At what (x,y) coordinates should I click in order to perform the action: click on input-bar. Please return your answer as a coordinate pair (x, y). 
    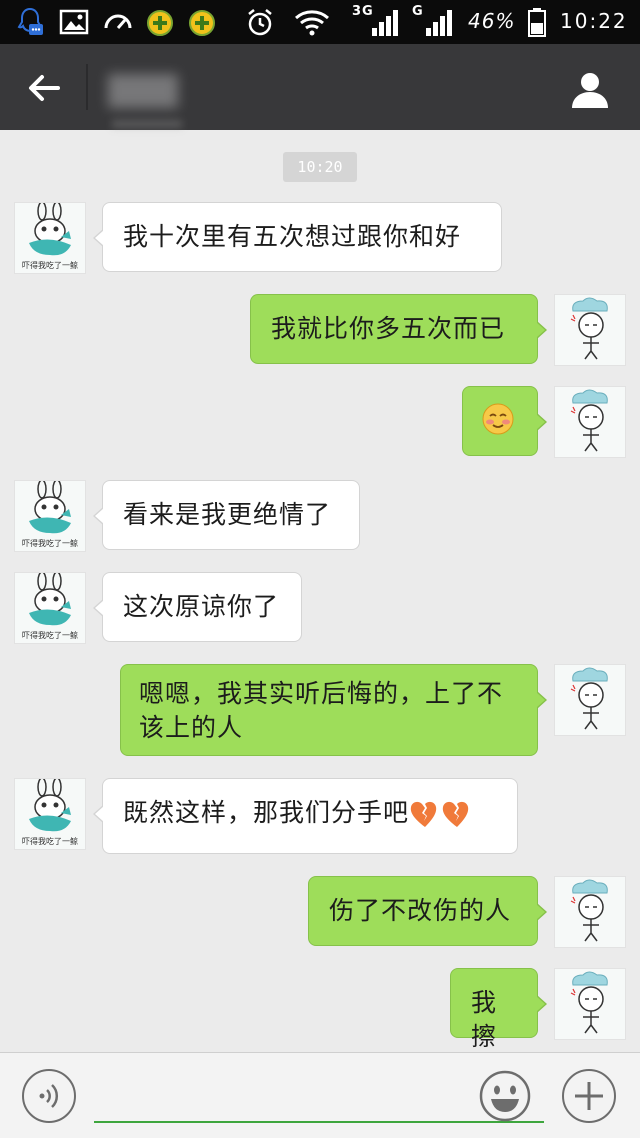
    Looking at the image, I should click on (320, 1095).